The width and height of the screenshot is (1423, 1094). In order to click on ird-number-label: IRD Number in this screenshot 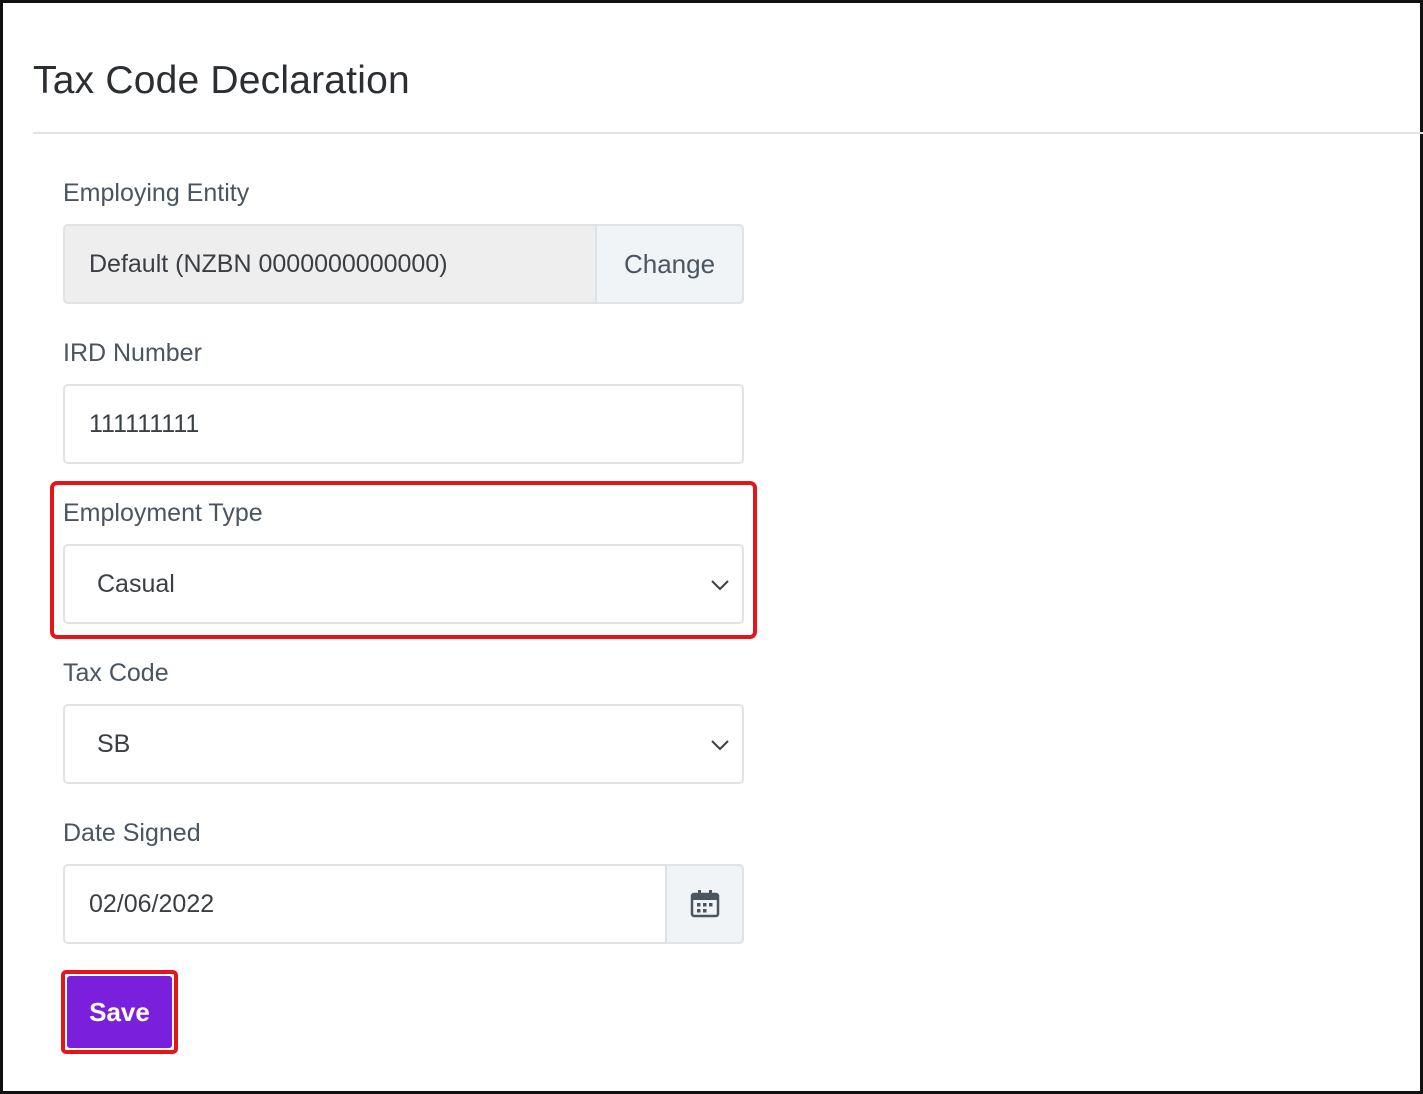, I will do `click(132, 353)`.